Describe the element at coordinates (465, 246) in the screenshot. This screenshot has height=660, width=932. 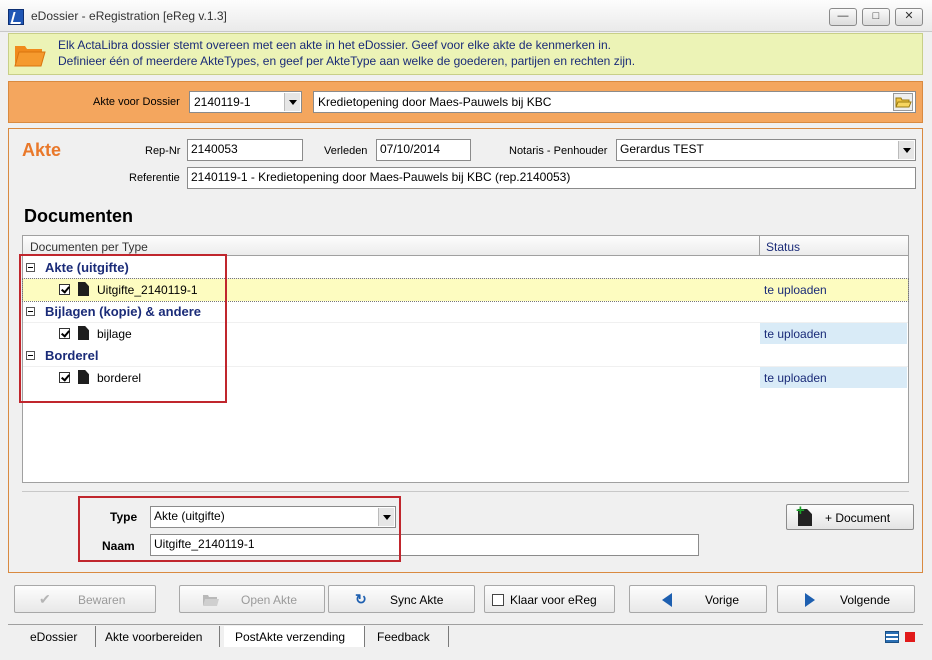
I see `tree-header: Documenten per Type Status` at that location.